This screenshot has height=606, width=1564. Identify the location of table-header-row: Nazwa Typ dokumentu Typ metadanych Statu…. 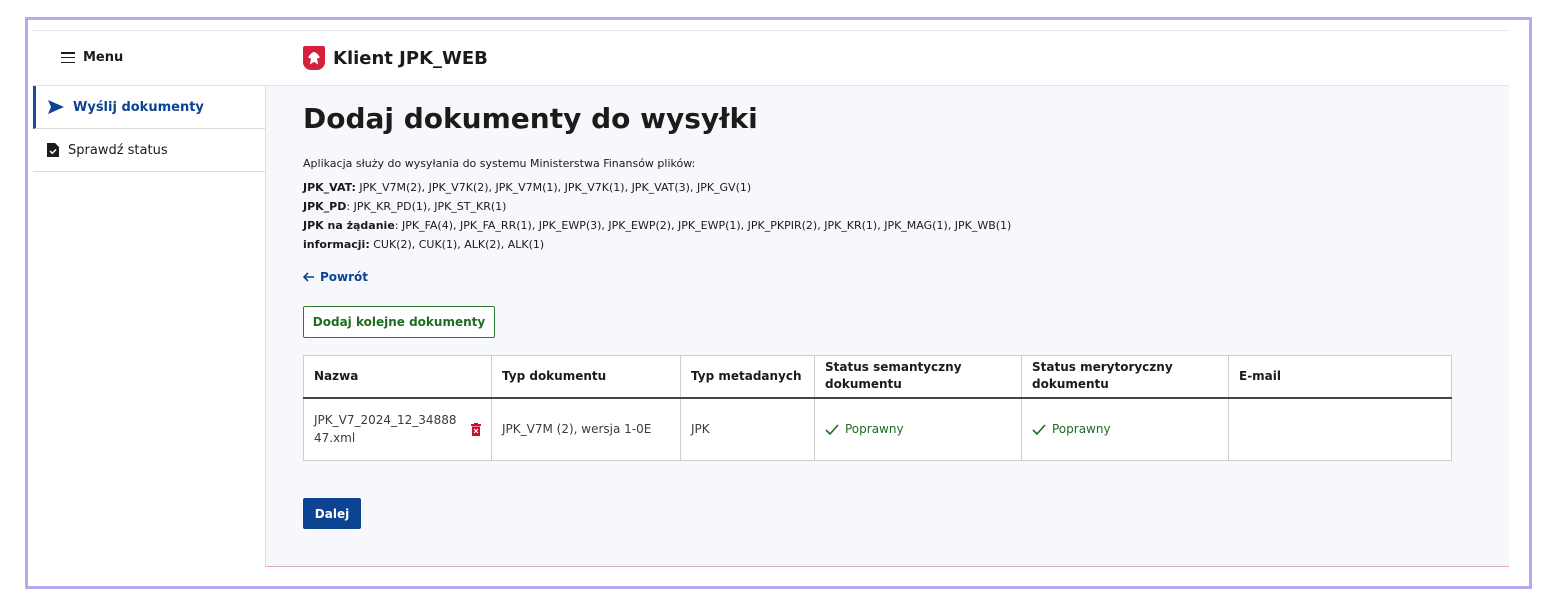
(877, 377).